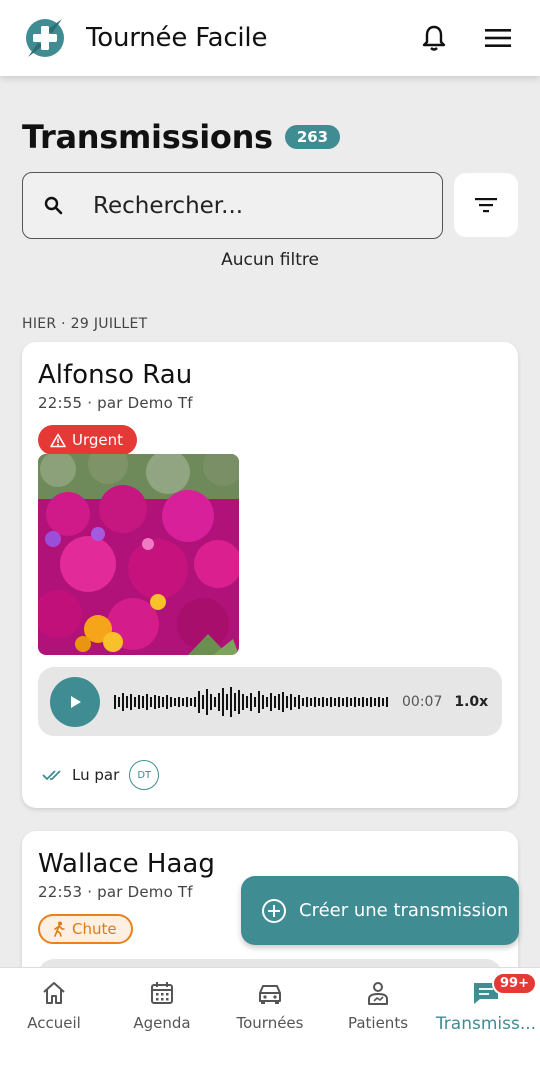 Image resolution: width=540 pixels, height=1091 pixels. What do you see at coordinates (59, 929) in the screenshot?
I see `person-walking-icon` at bounding box center [59, 929].